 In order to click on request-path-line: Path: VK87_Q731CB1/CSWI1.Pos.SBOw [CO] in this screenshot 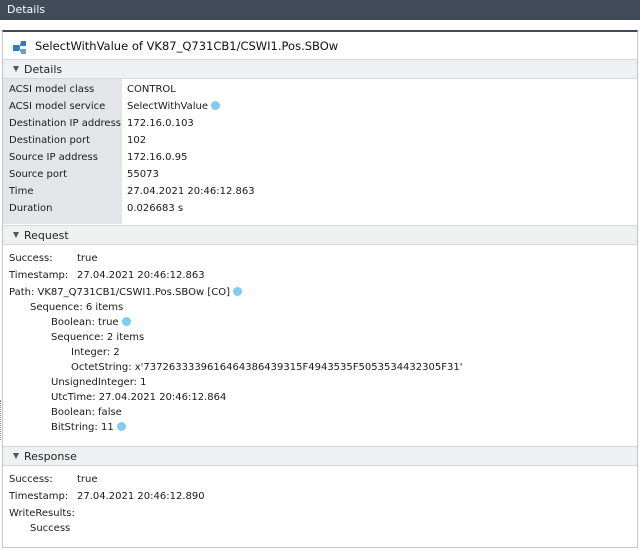, I will do `click(125, 294)`.